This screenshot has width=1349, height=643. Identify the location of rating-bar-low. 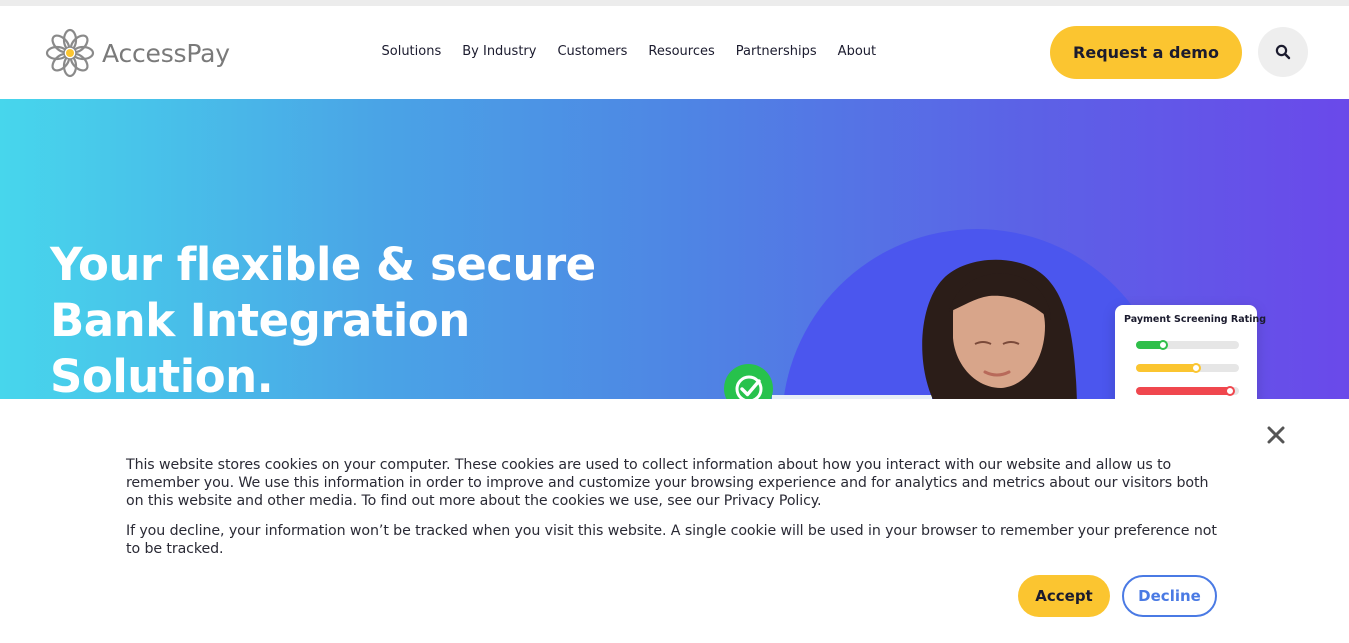
(1187, 345).